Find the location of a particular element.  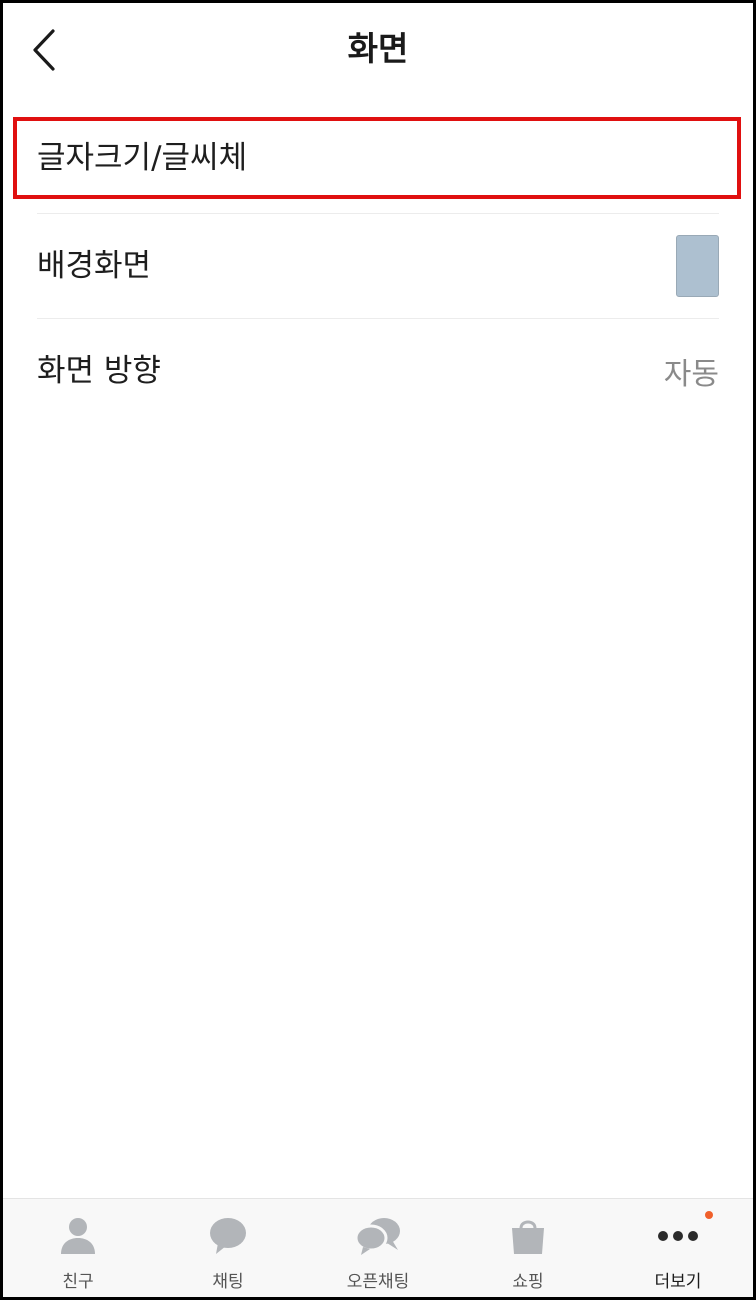

more-dots-icon is located at coordinates (678, 1236).